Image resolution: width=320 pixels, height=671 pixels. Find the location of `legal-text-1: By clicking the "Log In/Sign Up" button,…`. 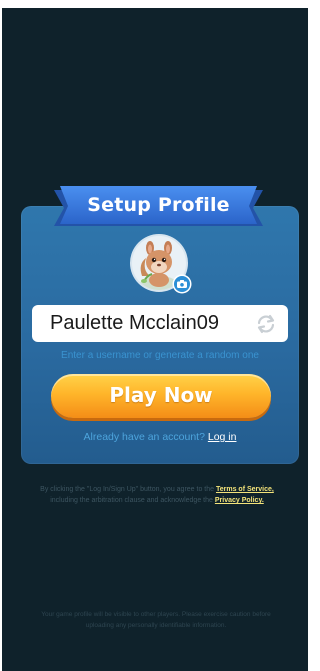

legal-text-1: By clicking the "Log In/Sign Up" button,… is located at coordinates (127, 489).